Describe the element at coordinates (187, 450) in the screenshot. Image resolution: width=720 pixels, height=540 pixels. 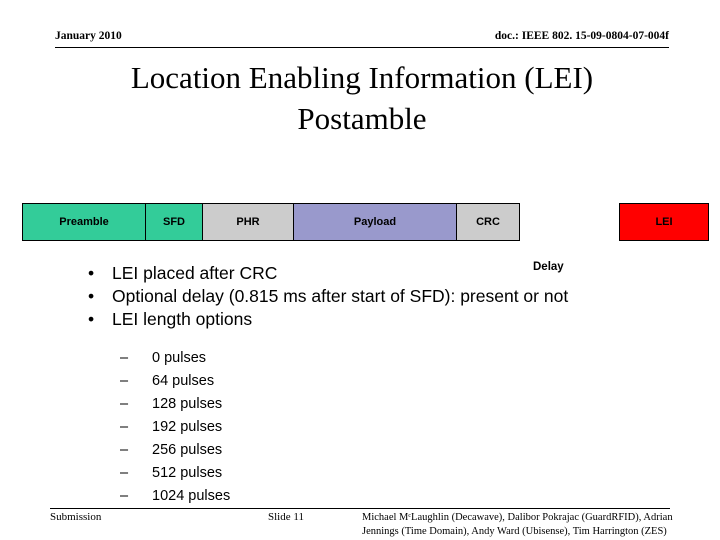
I see `list-item-label: 256 pulses` at that location.